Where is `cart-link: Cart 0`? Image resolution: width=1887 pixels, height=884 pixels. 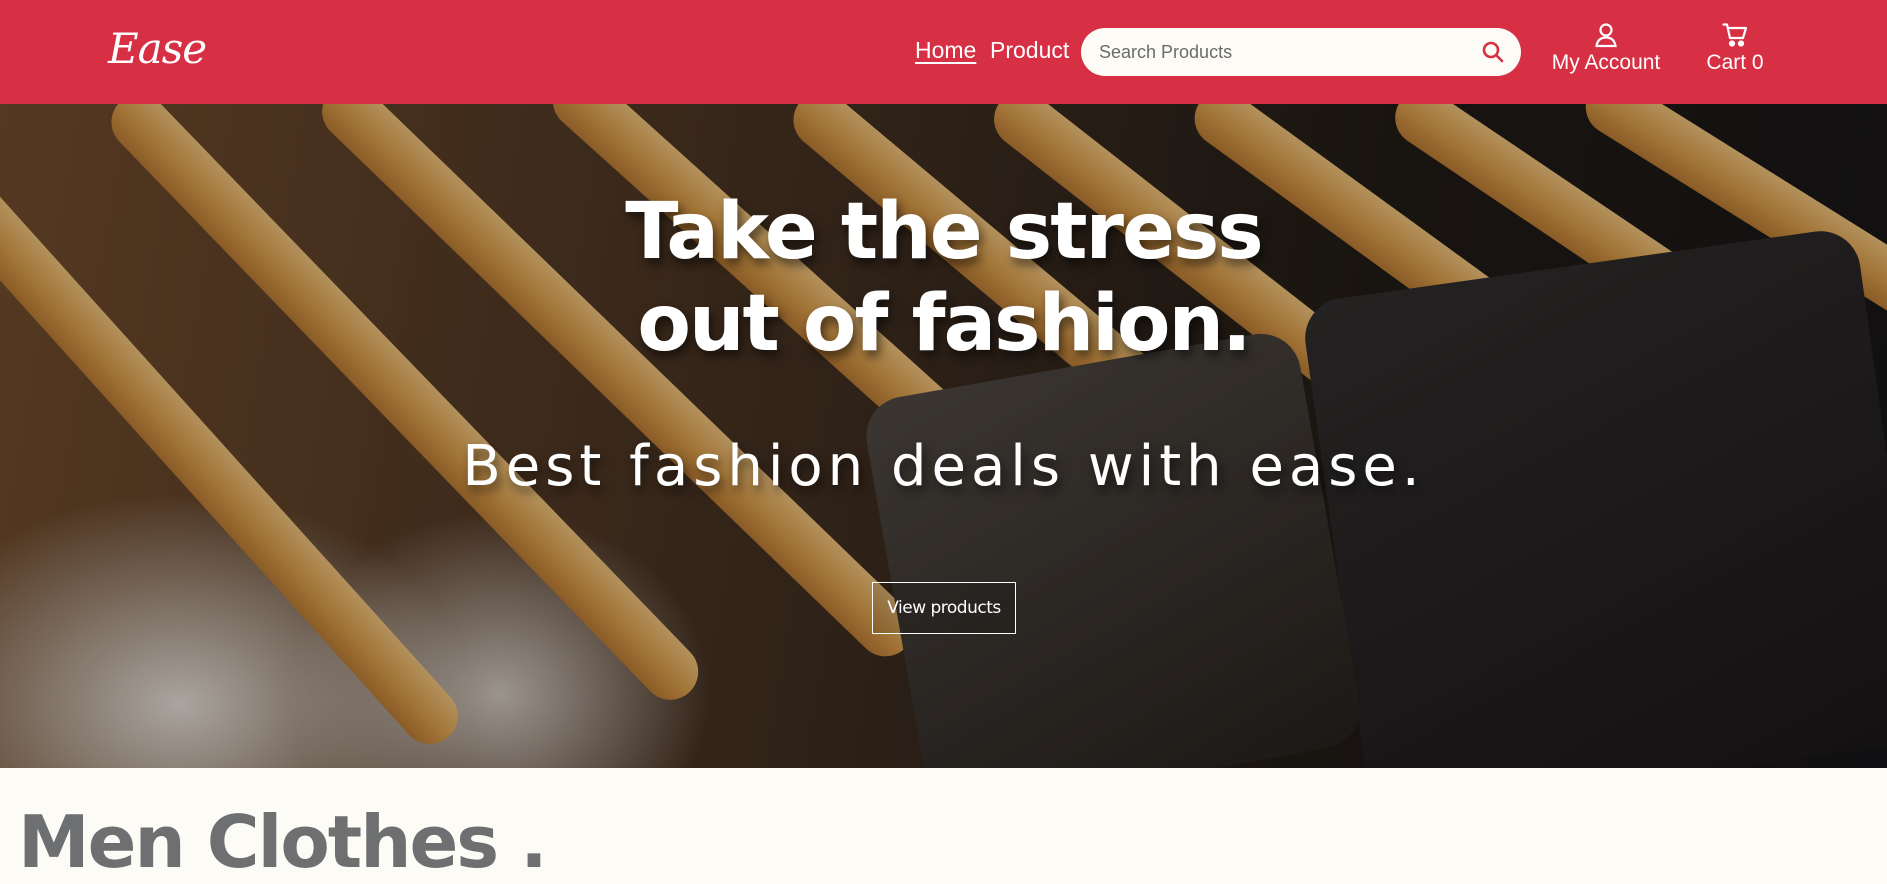
cart-link: Cart 0 is located at coordinates (1735, 48).